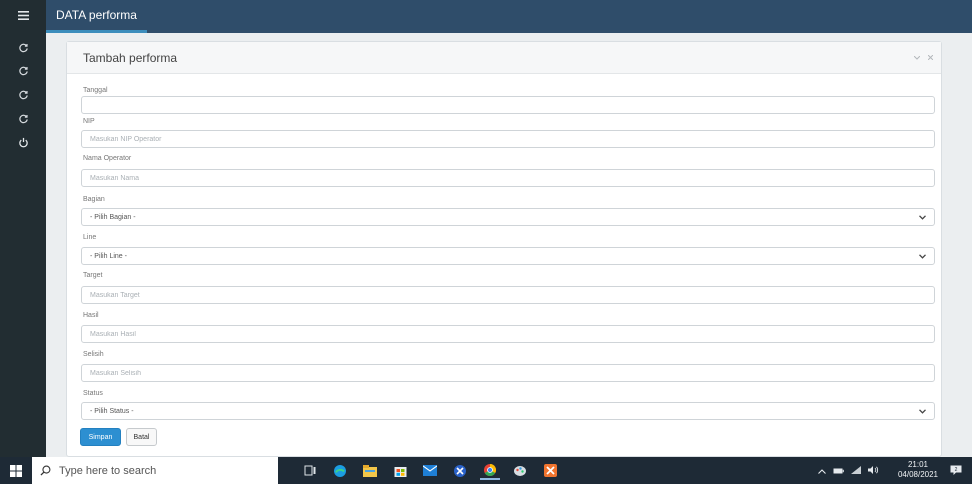 The width and height of the screenshot is (972, 484). What do you see at coordinates (508, 334) in the screenshot?
I see `hasil-field` at bounding box center [508, 334].